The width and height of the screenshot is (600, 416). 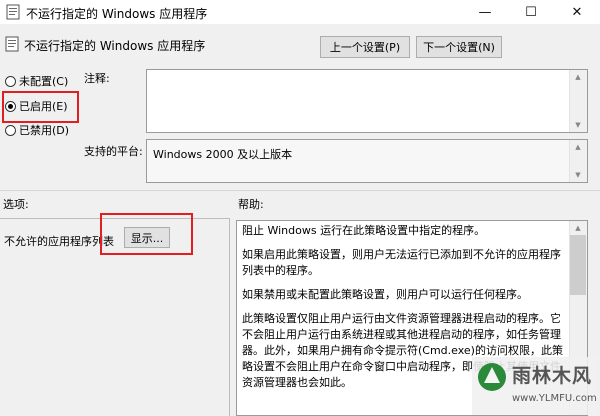 What do you see at coordinates (364, 230) in the screenshot?
I see `help-paragraph: 阻止 Windows 运行在此策略设置中指定的程序。` at bounding box center [364, 230].